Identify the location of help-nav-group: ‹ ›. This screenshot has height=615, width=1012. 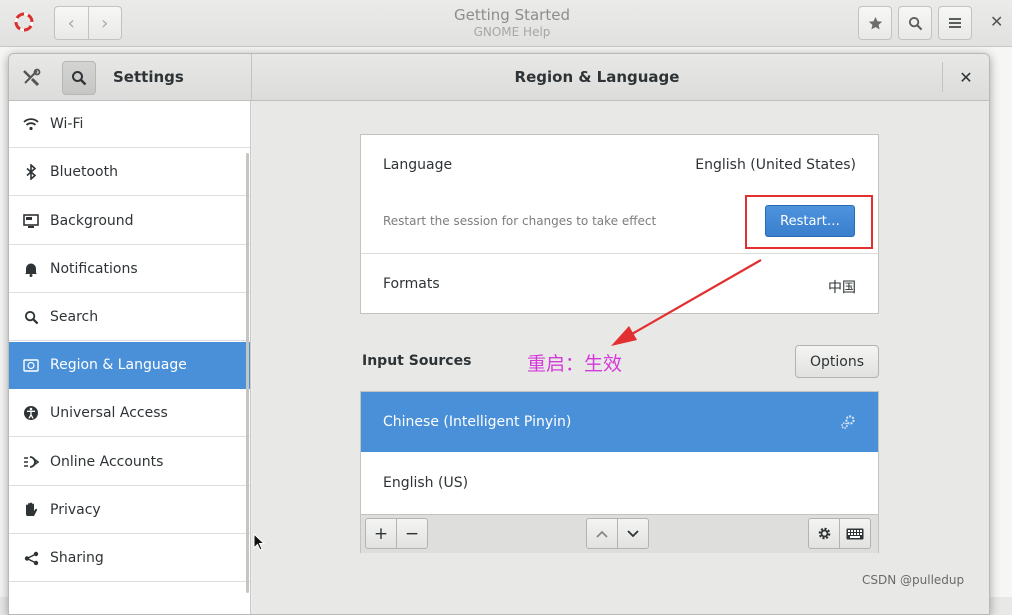
(88, 23).